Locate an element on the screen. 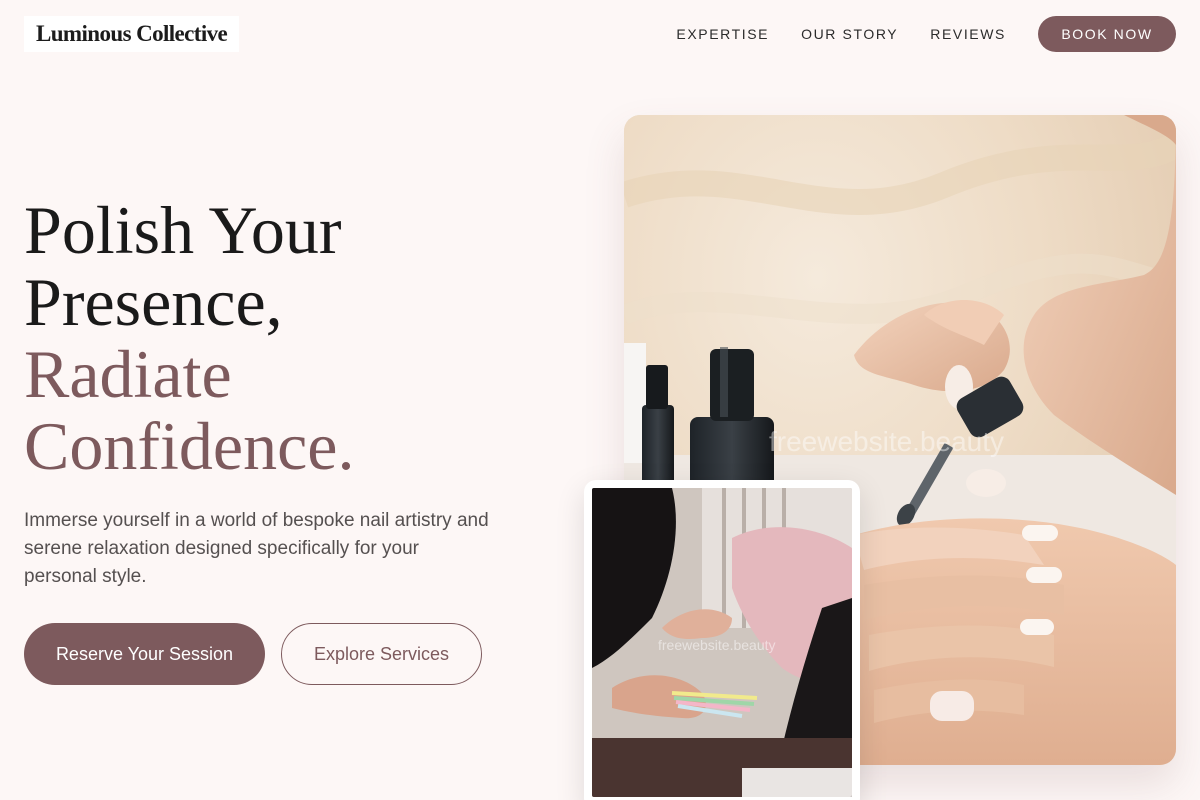  nav-link-reviews: REVIEWS is located at coordinates (968, 34).